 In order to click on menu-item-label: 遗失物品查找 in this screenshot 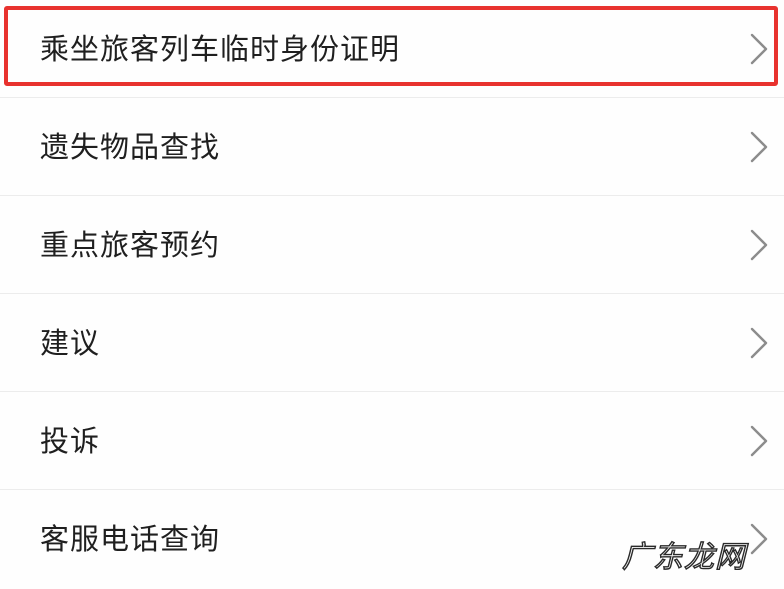, I will do `click(130, 146)`.